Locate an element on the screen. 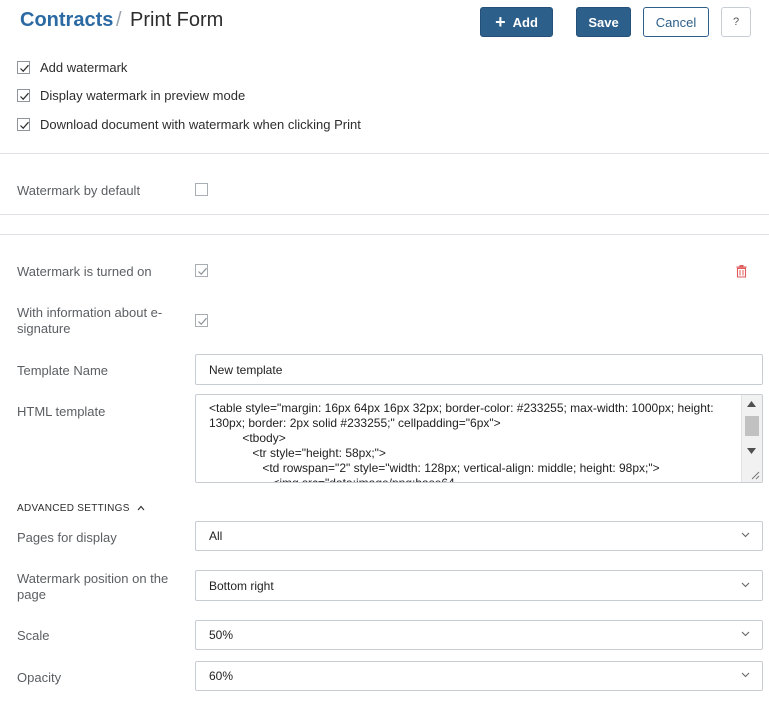  watermark-position-label: Watermark position on the page is located at coordinates (93, 586).